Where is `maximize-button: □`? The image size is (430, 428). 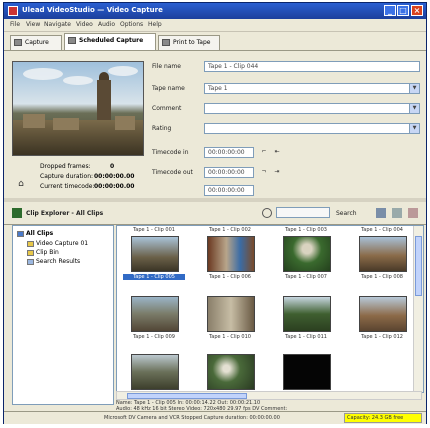
maximize-button: □ is located at coordinates (403, 10).